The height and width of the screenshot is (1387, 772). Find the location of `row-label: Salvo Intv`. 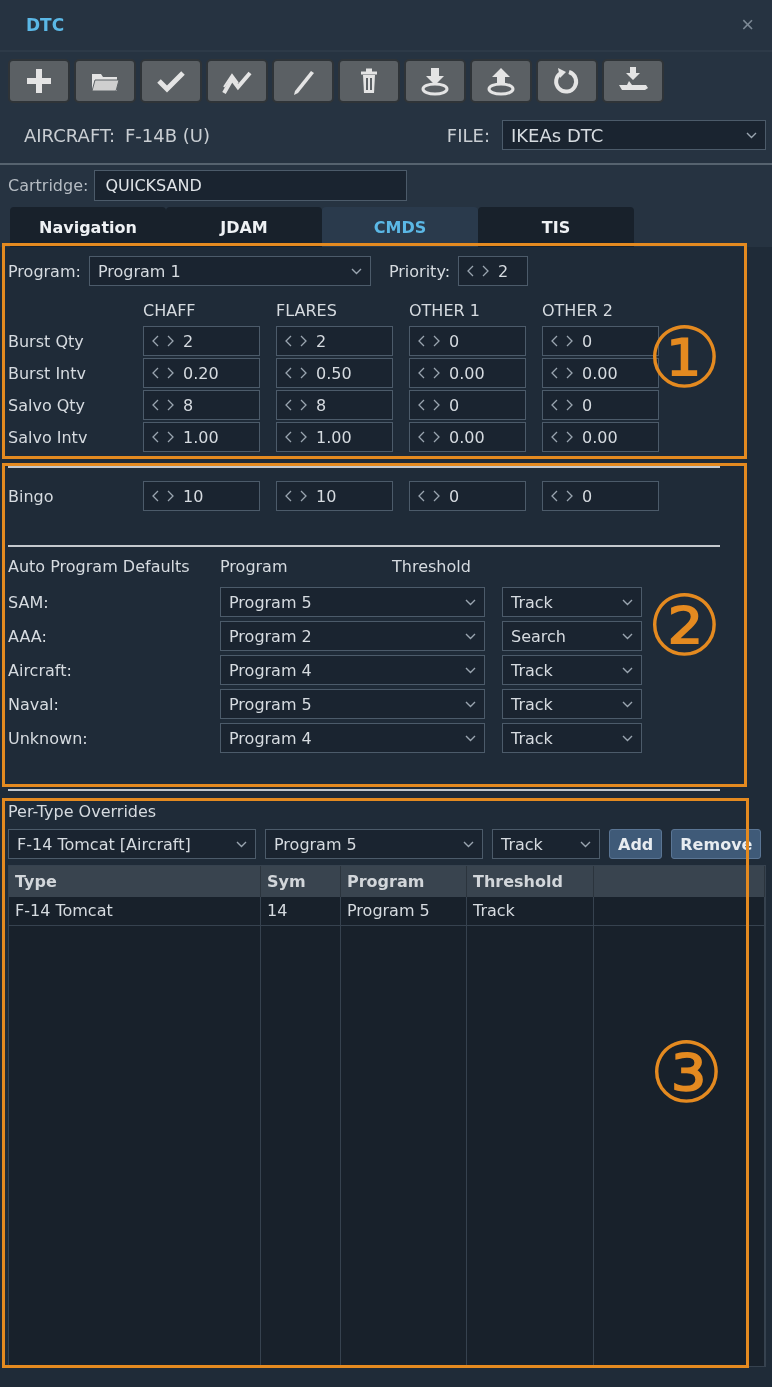

row-label: Salvo Intv is located at coordinates (48, 437).